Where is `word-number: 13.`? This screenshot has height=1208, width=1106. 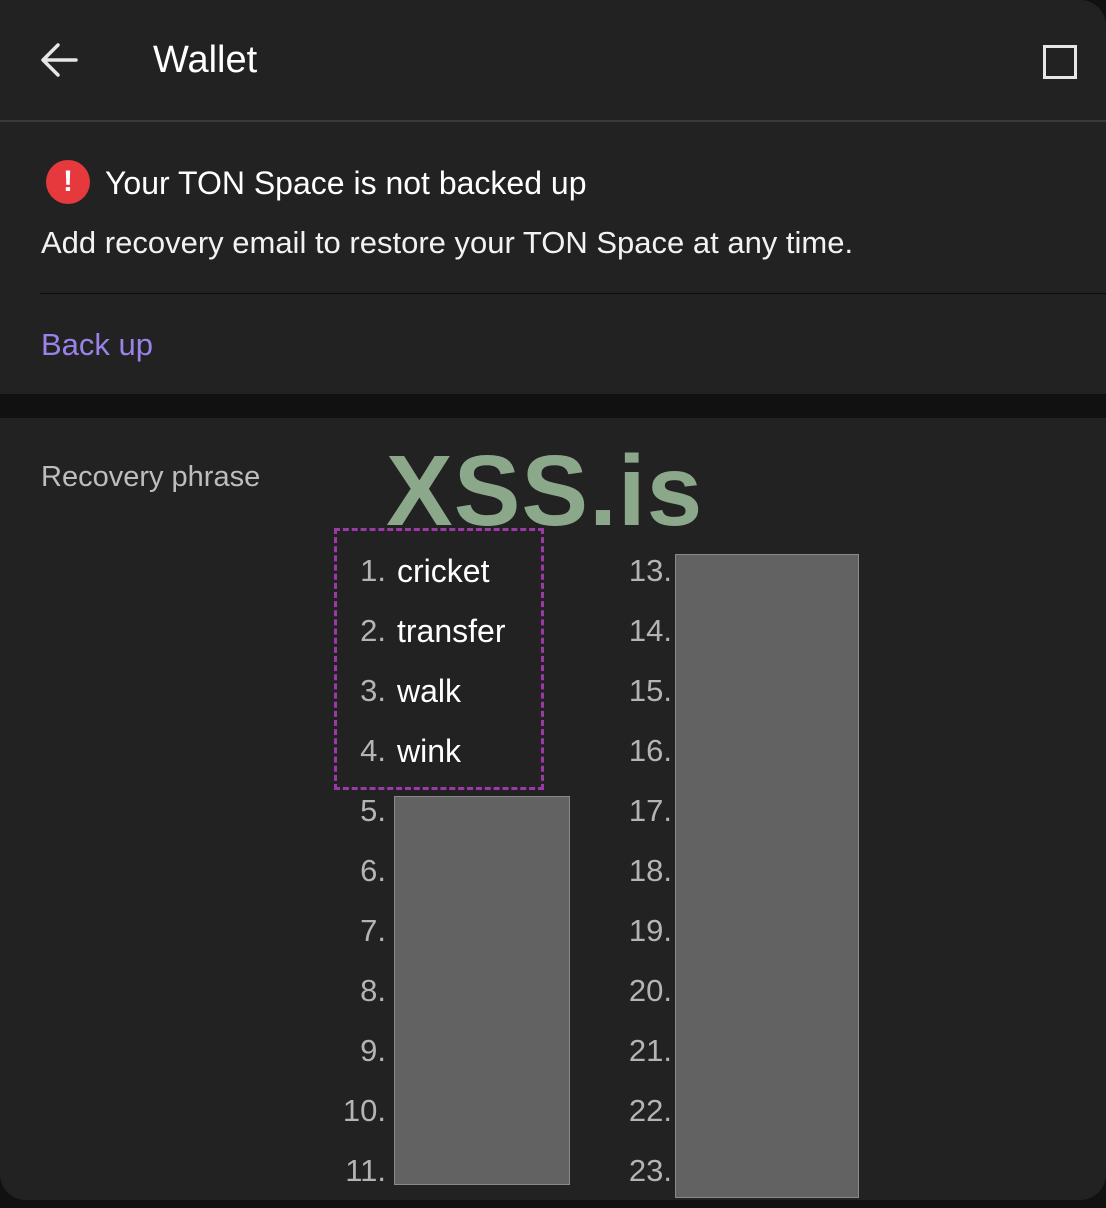 word-number: 13. is located at coordinates (650, 570).